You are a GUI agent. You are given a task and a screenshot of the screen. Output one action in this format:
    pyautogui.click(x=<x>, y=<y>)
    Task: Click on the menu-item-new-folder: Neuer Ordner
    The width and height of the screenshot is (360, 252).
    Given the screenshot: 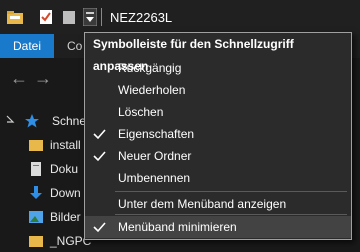 What is the action you would take?
    pyautogui.click(x=218, y=156)
    